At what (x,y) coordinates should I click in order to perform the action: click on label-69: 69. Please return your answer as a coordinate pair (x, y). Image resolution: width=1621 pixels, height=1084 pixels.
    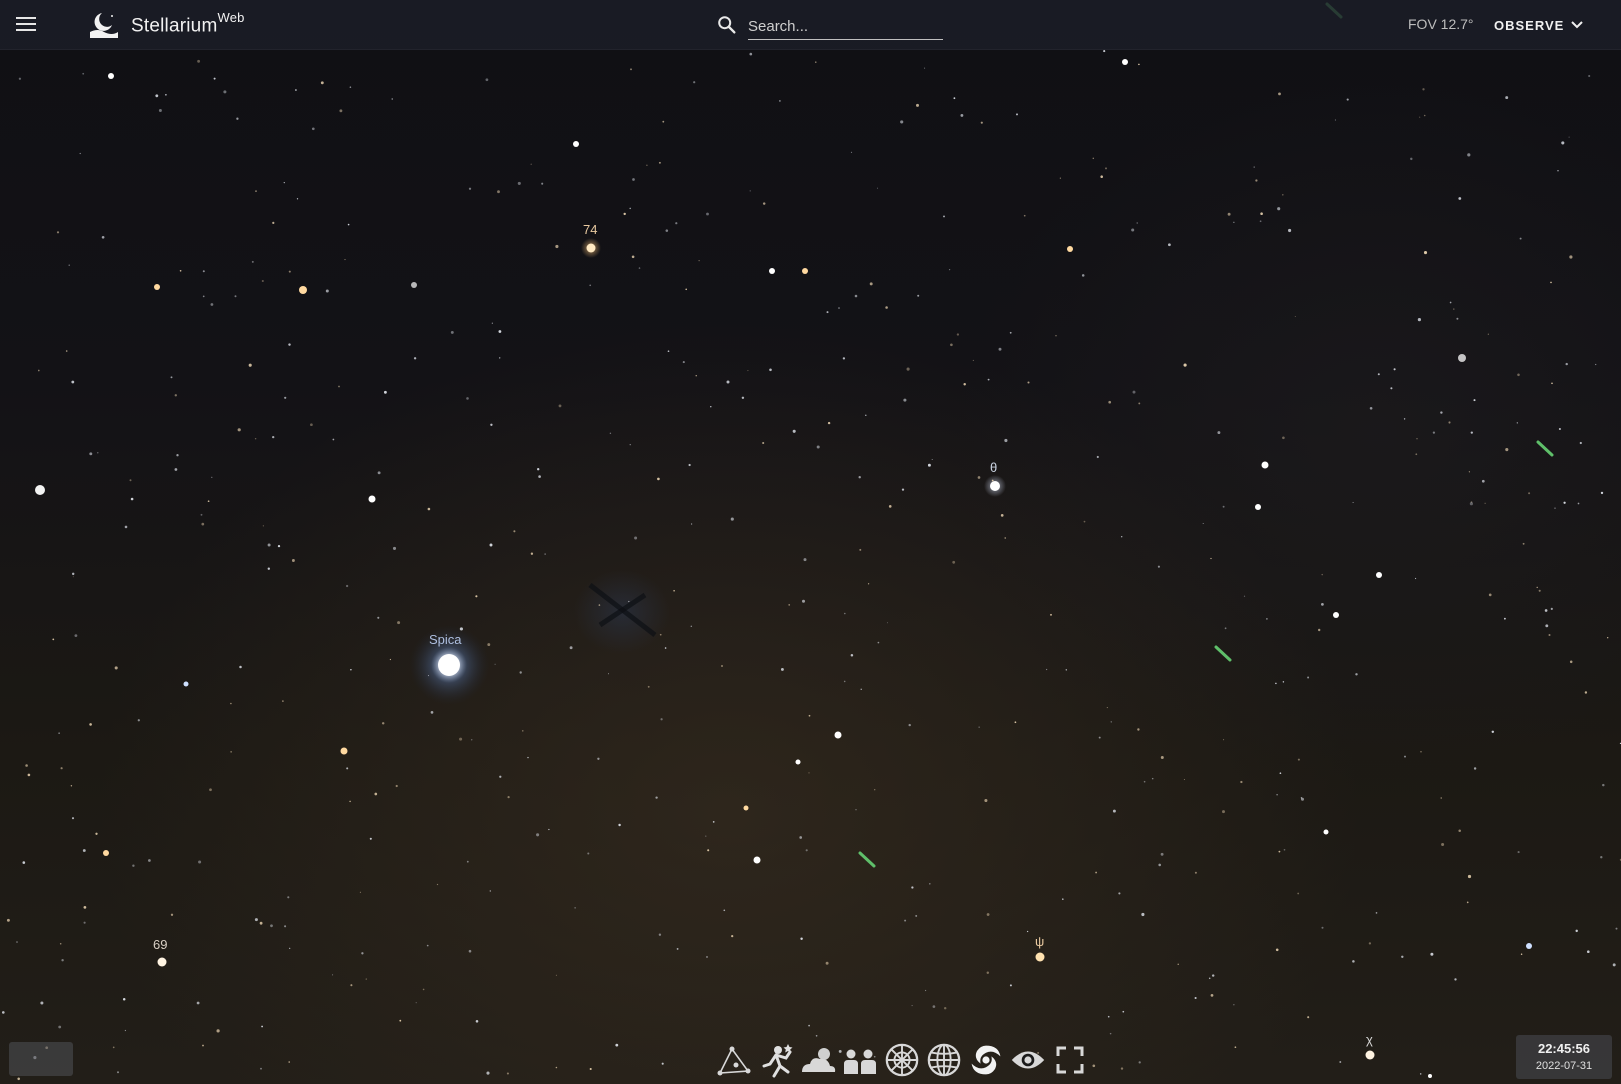
    Looking at the image, I should click on (160, 944).